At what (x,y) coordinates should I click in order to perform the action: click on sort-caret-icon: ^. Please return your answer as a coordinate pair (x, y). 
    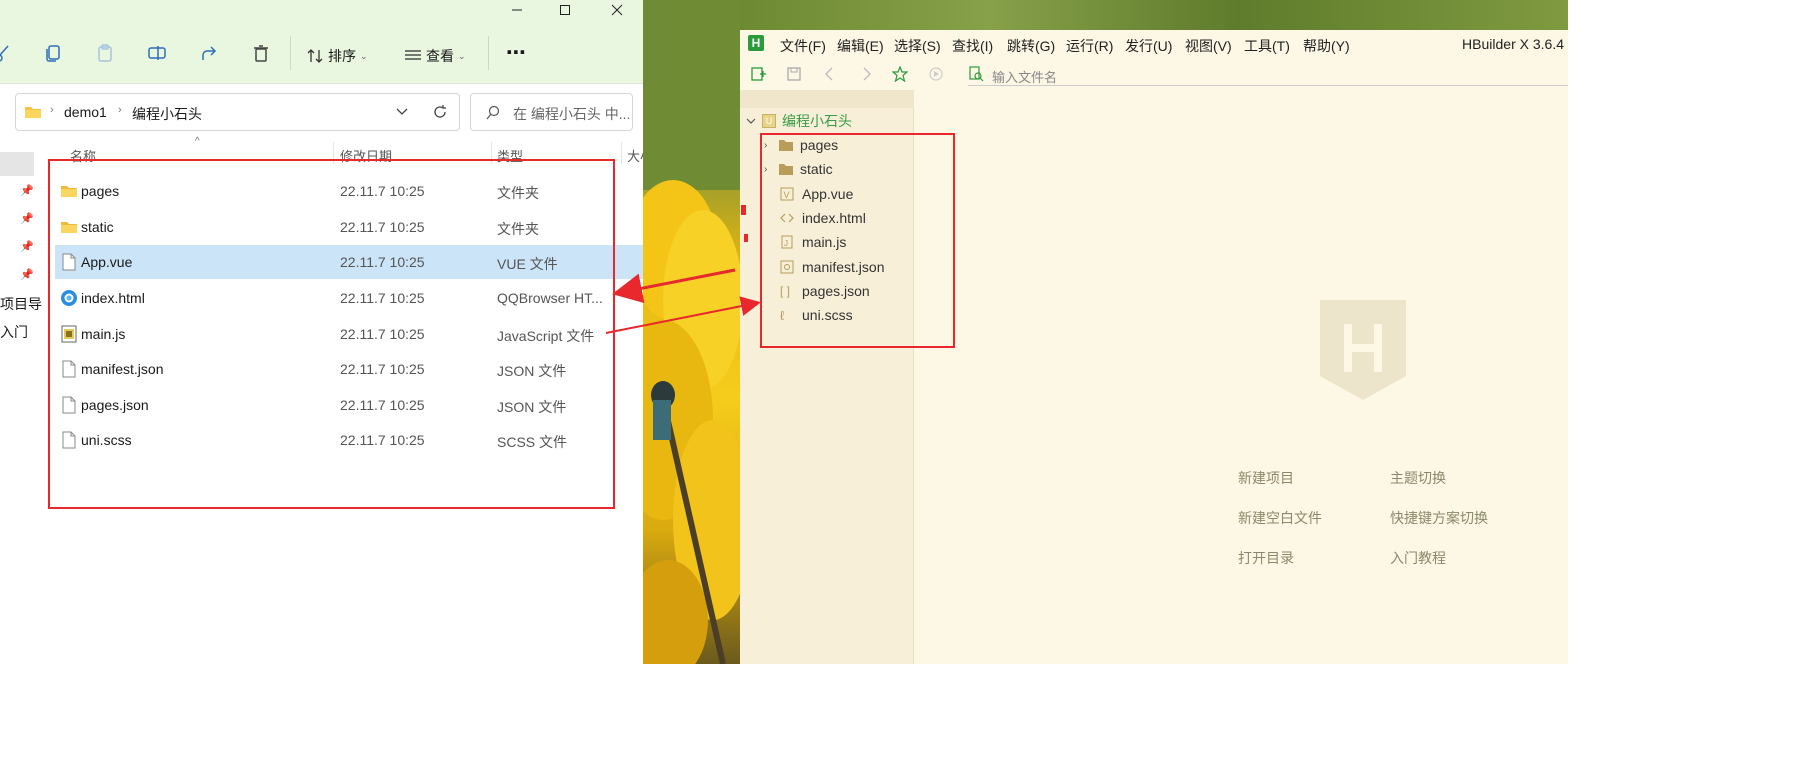
    Looking at the image, I should click on (197, 141).